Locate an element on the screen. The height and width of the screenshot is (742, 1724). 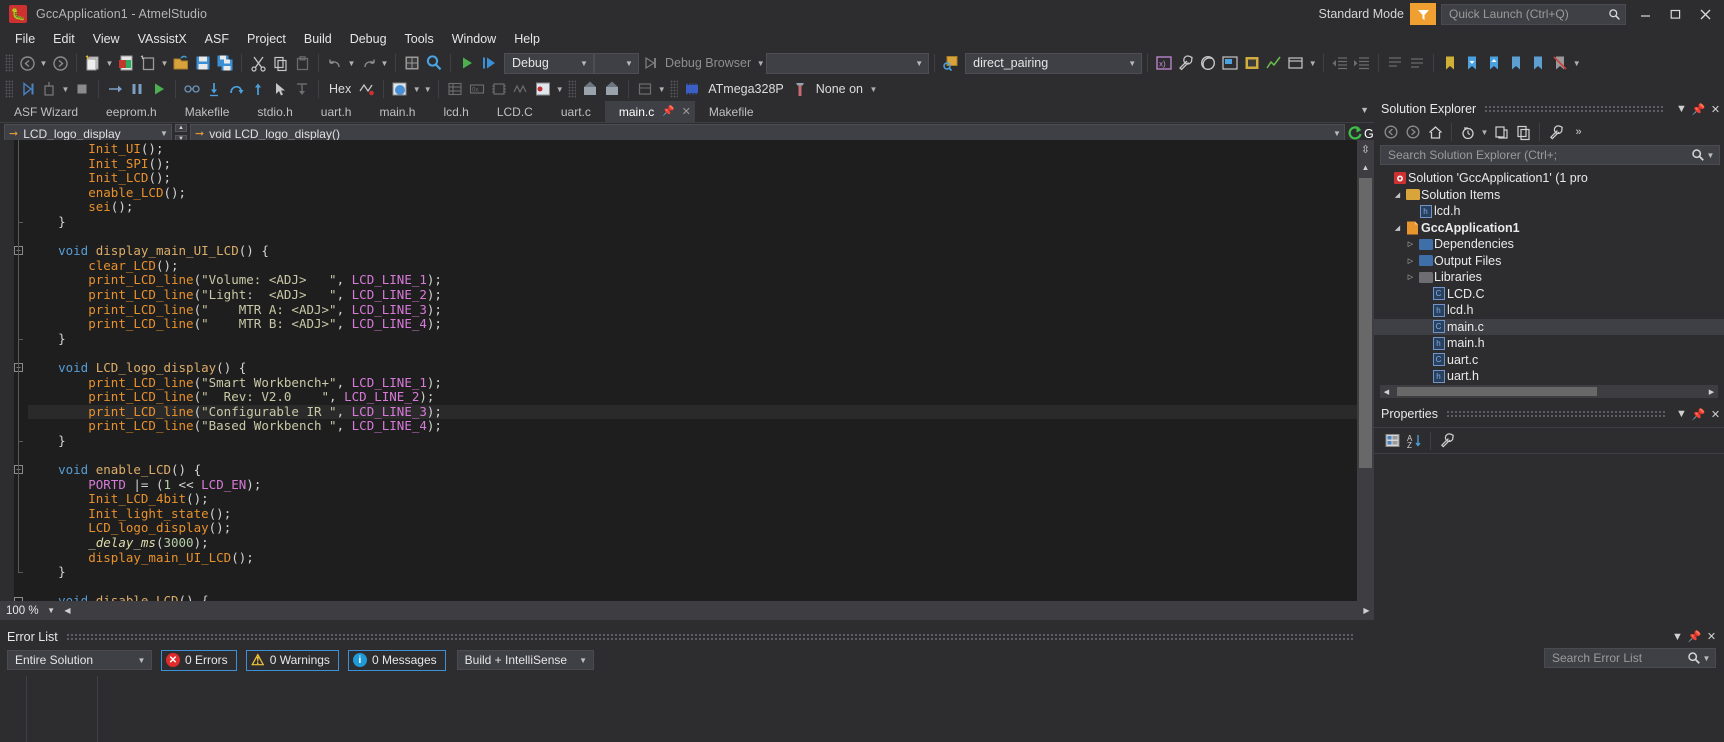
tab-lcd-c: LCD.C is located at coordinates (515, 111).